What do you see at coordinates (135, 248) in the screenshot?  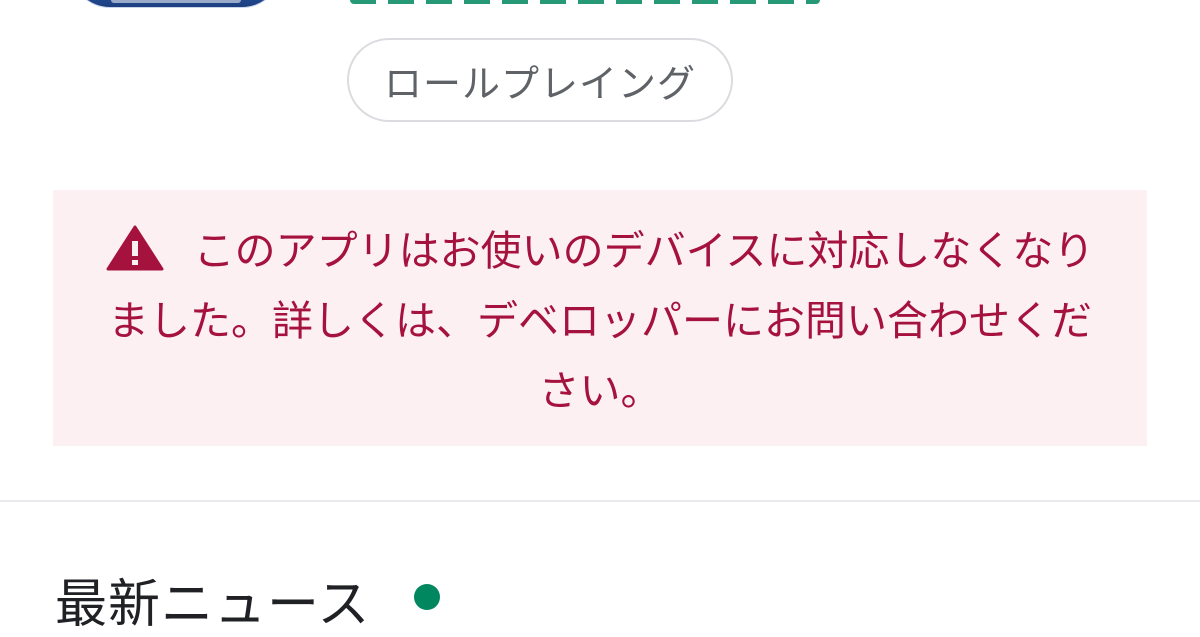 I see `warning-triangle-icon` at bounding box center [135, 248].